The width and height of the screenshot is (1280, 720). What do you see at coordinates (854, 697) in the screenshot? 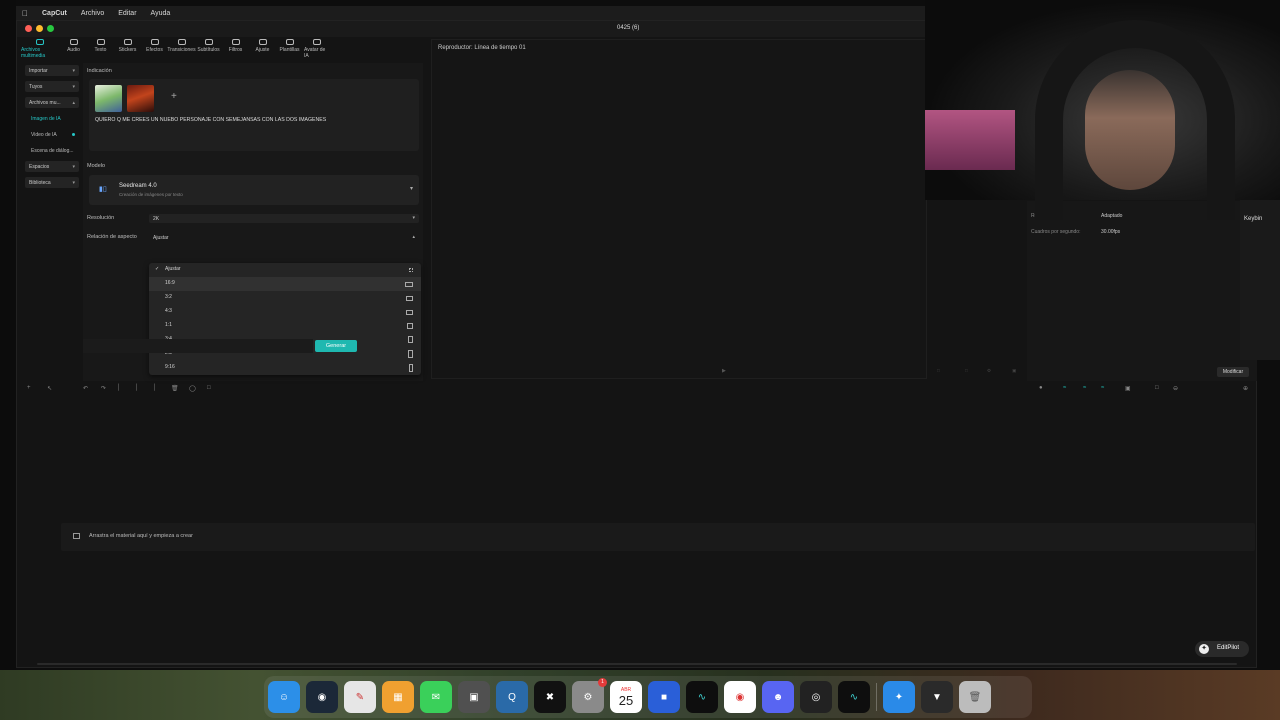
I see `waves-2-icon: ∿` at bounding box center [854, 697].